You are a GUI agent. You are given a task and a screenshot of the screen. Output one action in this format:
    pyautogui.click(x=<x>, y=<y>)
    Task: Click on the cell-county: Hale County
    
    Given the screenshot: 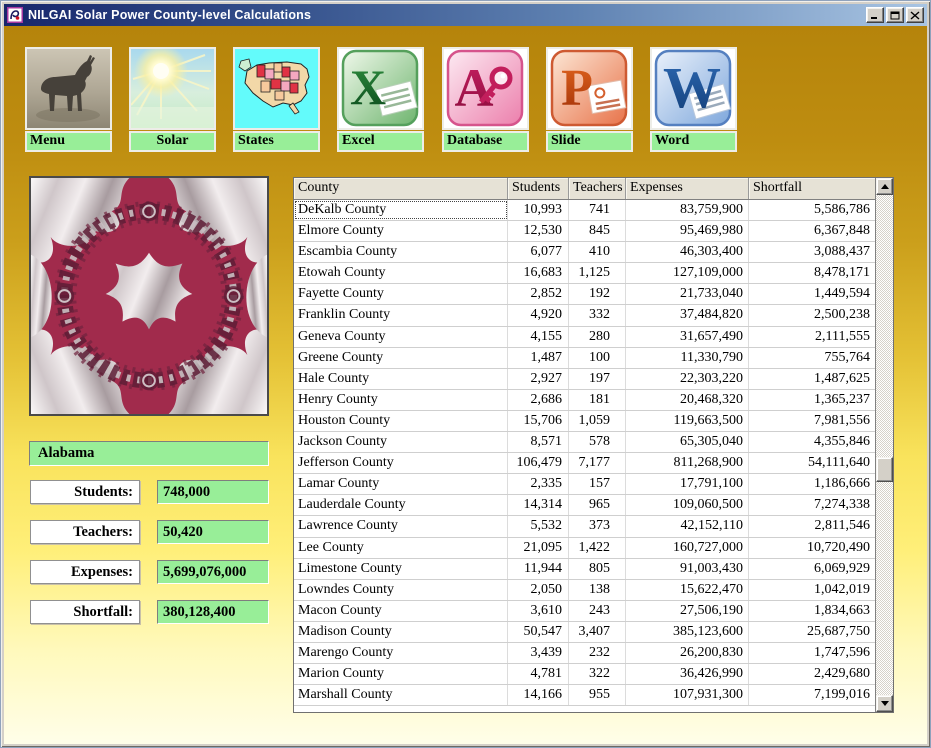 What is the action you would take?
    pyautogui.click(x=401, y=378)
    